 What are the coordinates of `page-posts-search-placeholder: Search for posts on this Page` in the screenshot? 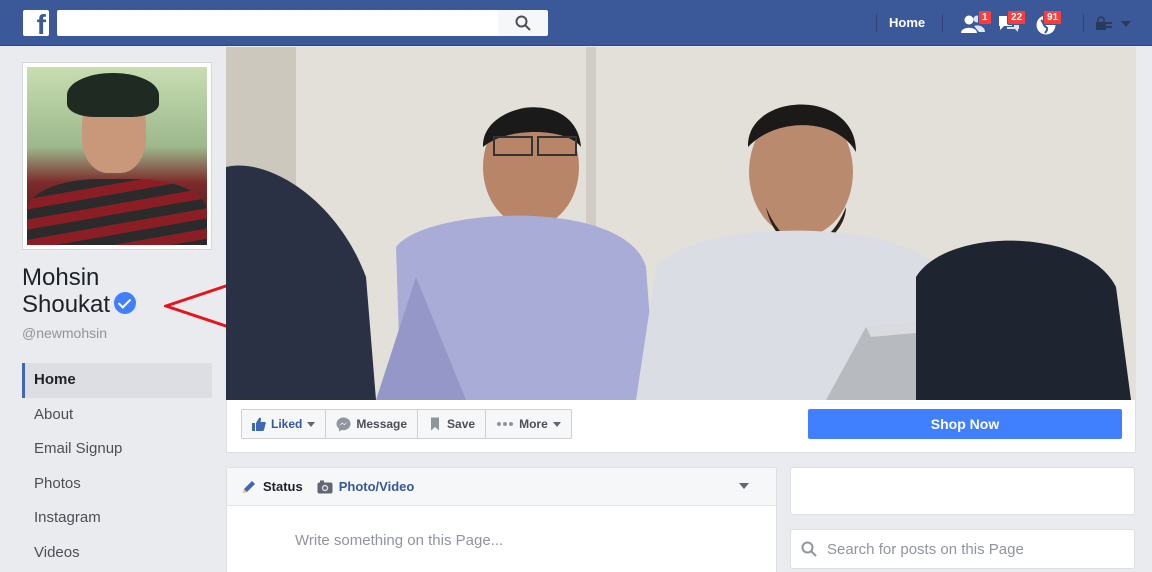 It's located at (925, 549).